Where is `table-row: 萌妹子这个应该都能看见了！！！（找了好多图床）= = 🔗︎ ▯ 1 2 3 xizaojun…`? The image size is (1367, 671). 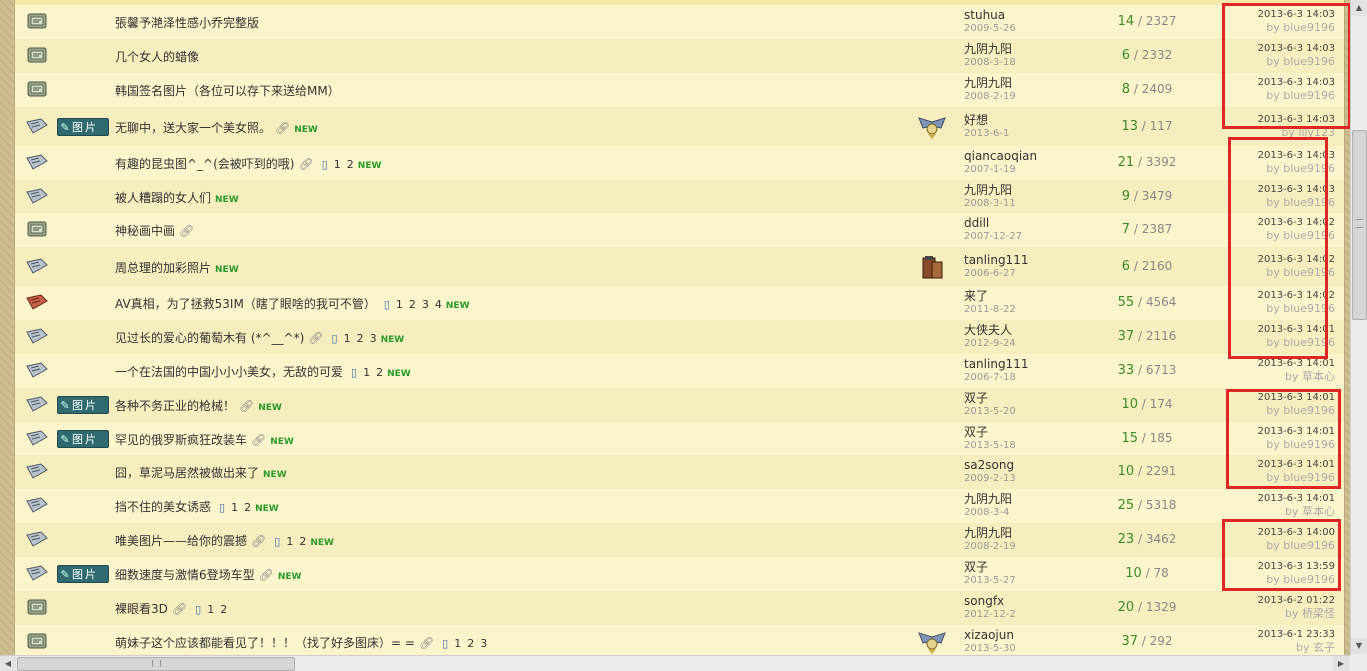 table-row: 萌妹子这个应该都能看见了！！！（找了好多图床）= = 🔗︎ ▯ 1 2 3 xizaojun… is located at coordinates (679, 640).